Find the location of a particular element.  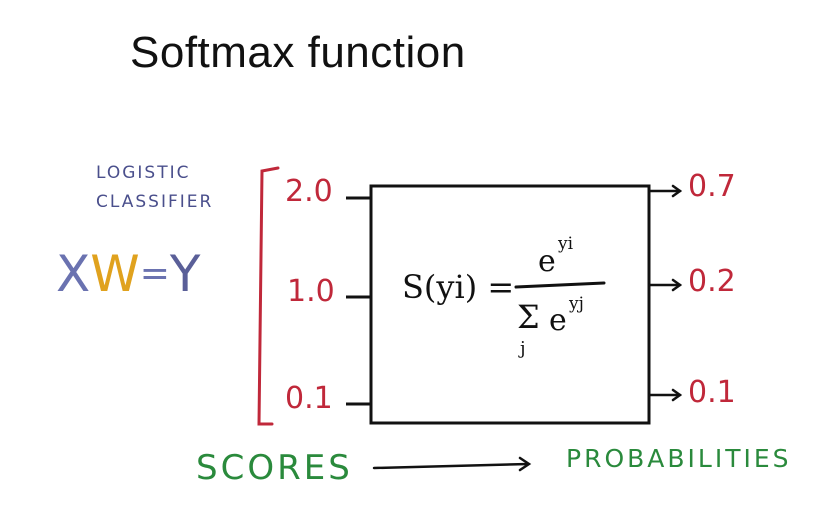

probabilities-label: PROBABILITIES is located at coordinates (679, 458).